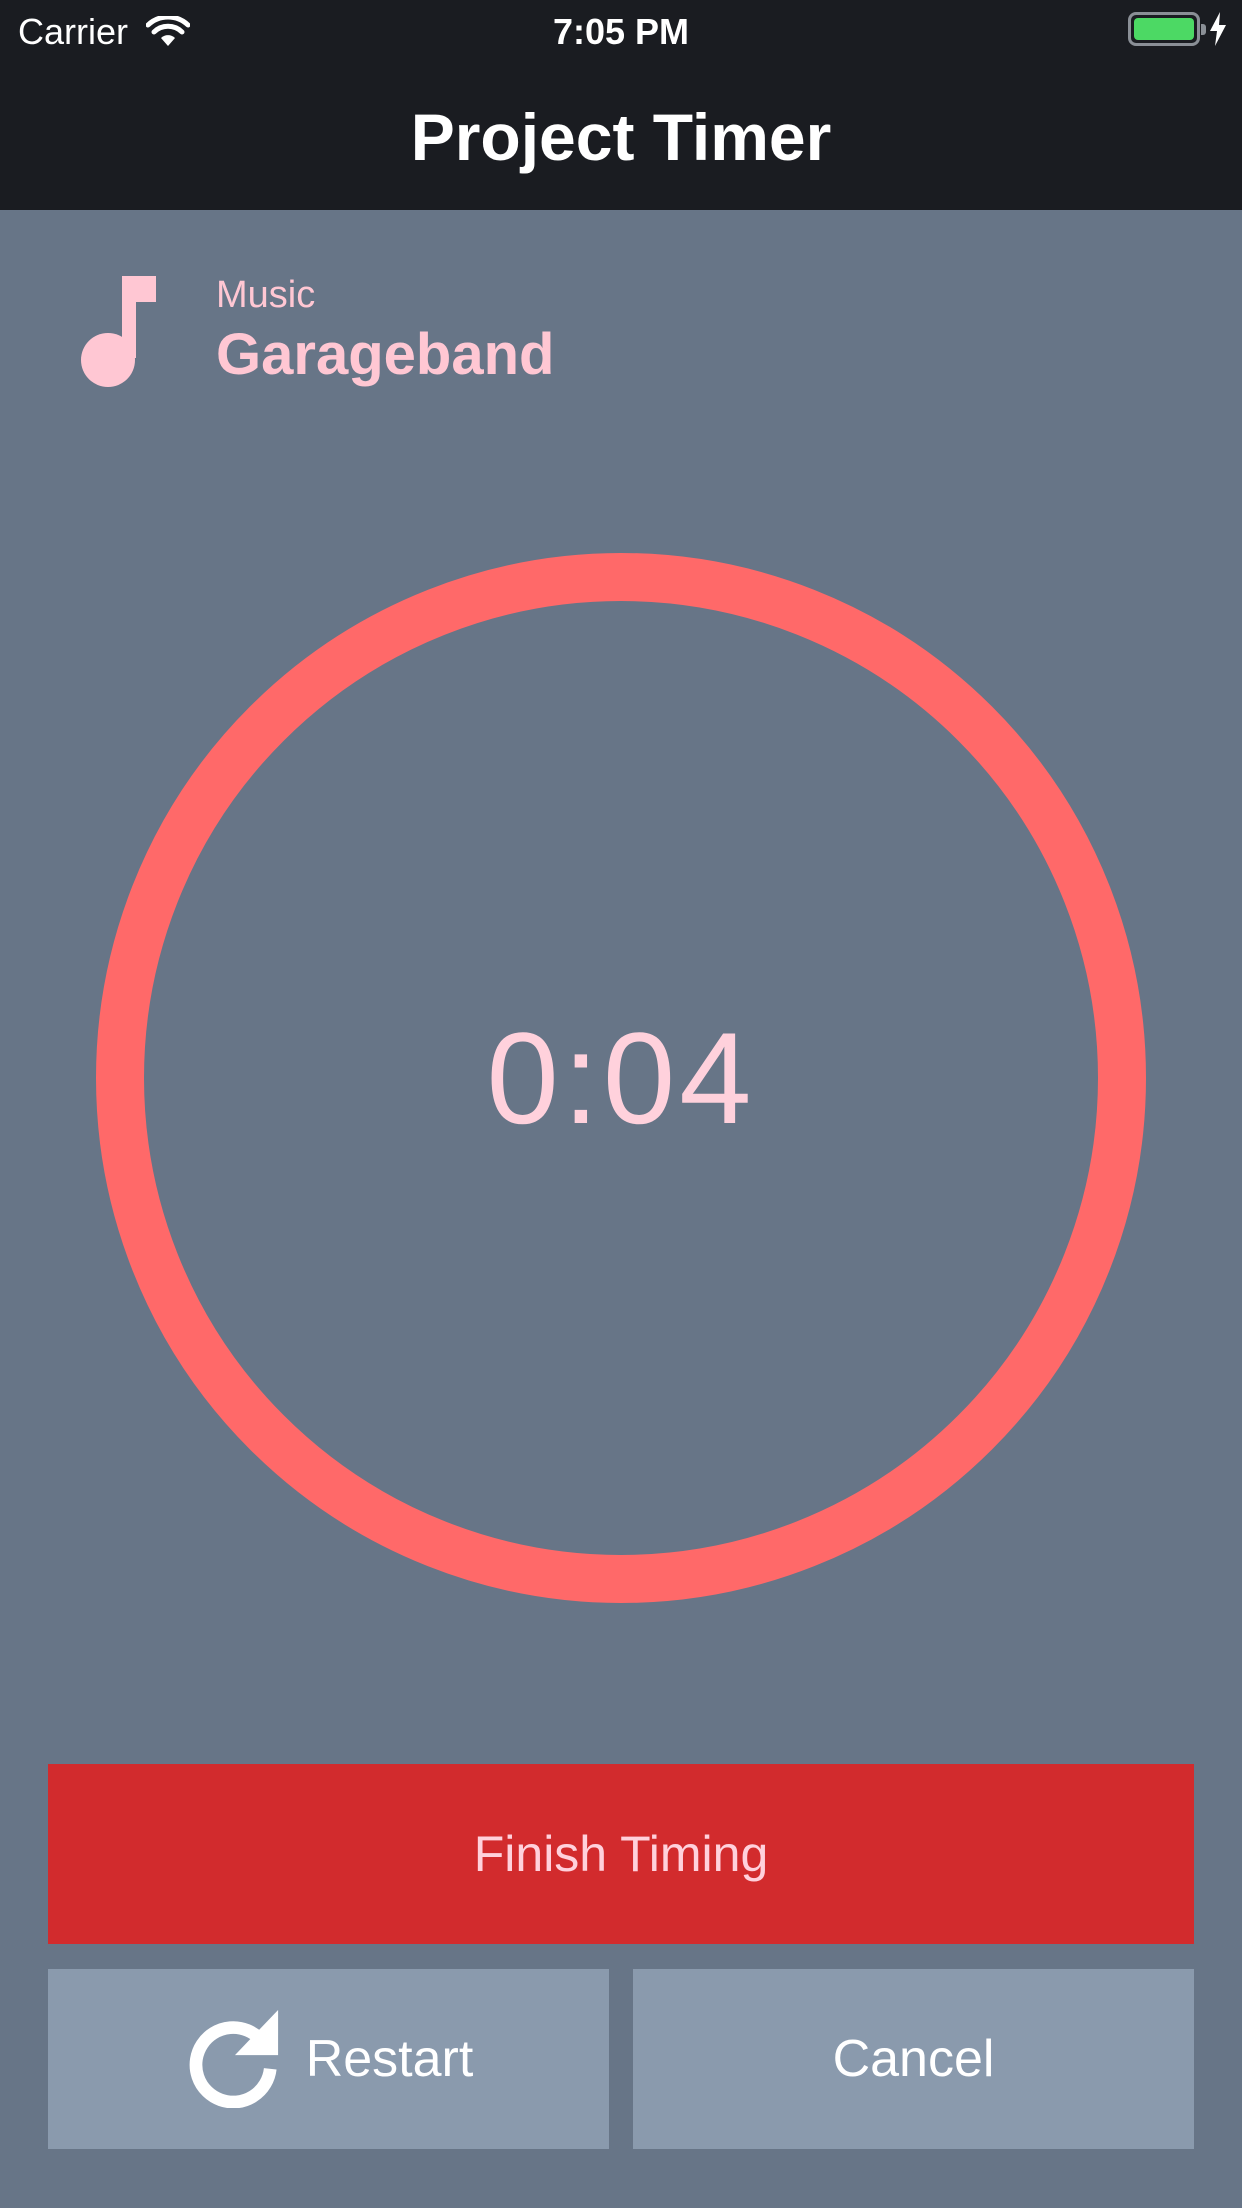 The image size is (1242, 2208). I want to click on battery-tip, so click(1203, 29).